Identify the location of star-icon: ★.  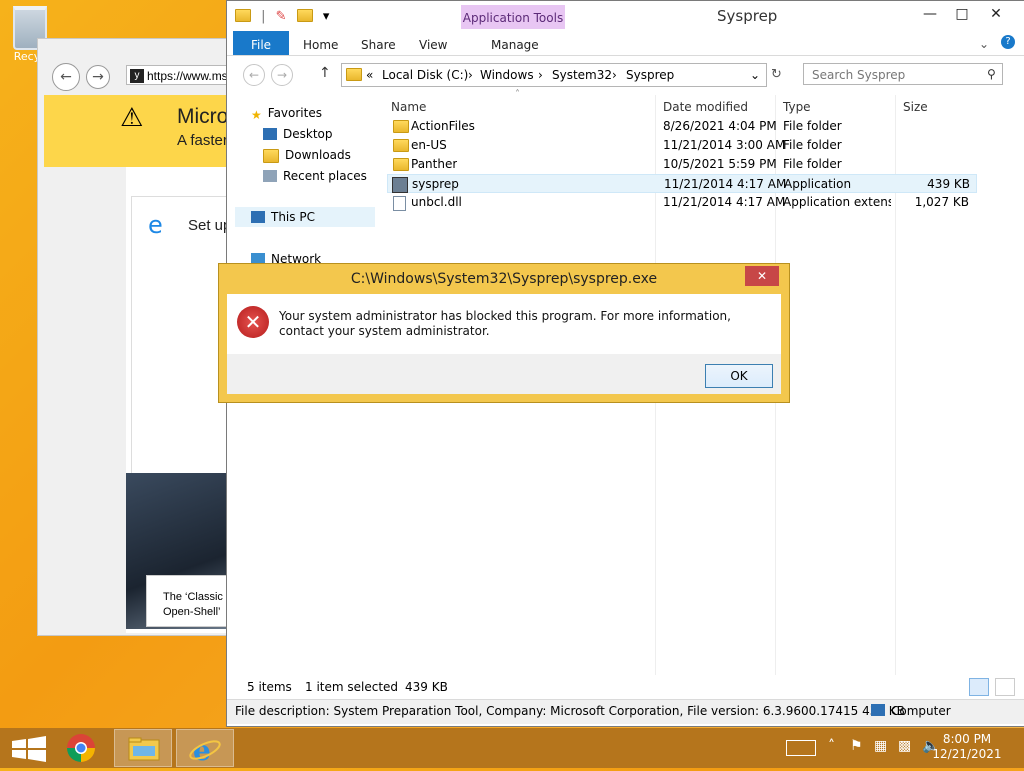
(256, 115).